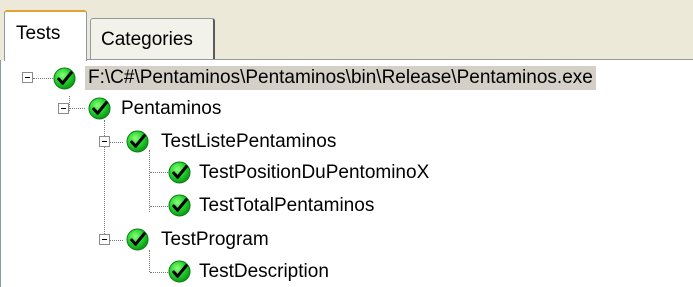 This screenshot has height=287, width=693. Describe the element at coordinates (390, 59) in the screenshot. I see `tab-divider` at that location.